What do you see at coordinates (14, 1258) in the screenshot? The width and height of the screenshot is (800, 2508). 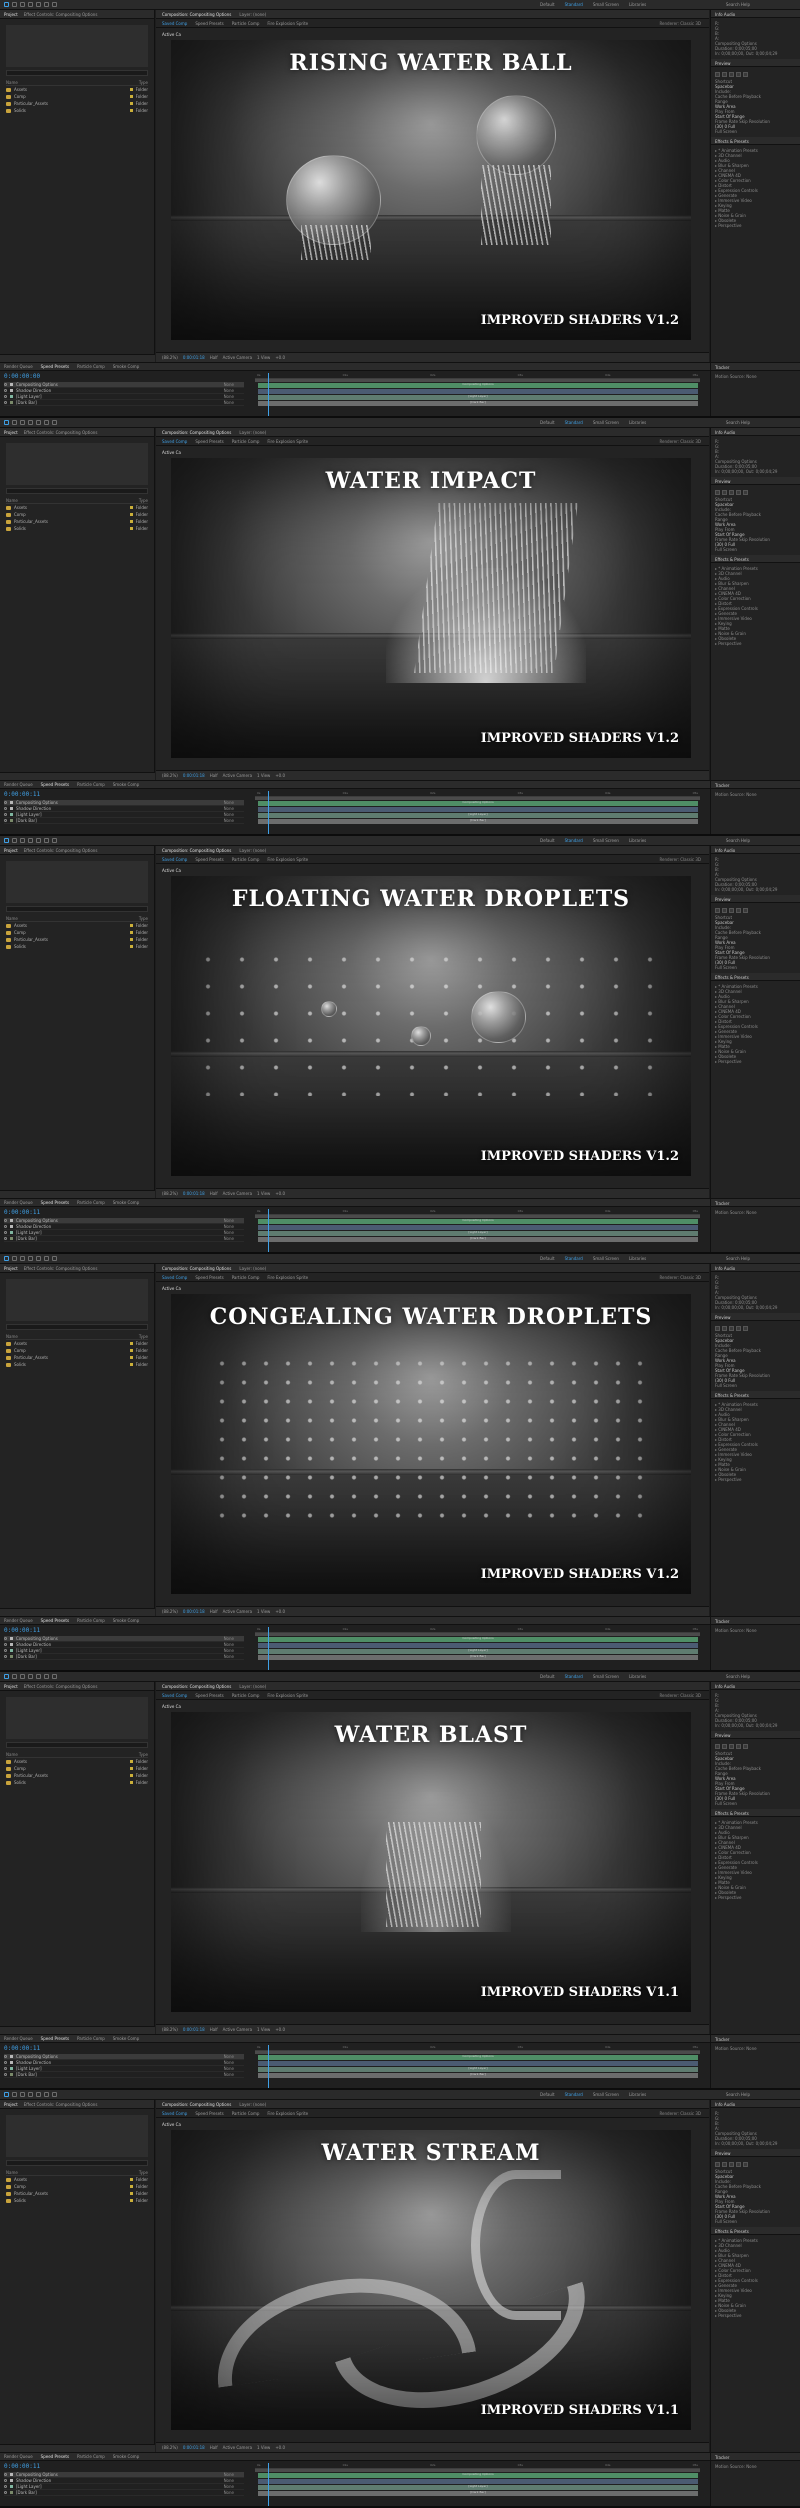 I see `hand-tool-icon` at bounding box center [14, 1258].